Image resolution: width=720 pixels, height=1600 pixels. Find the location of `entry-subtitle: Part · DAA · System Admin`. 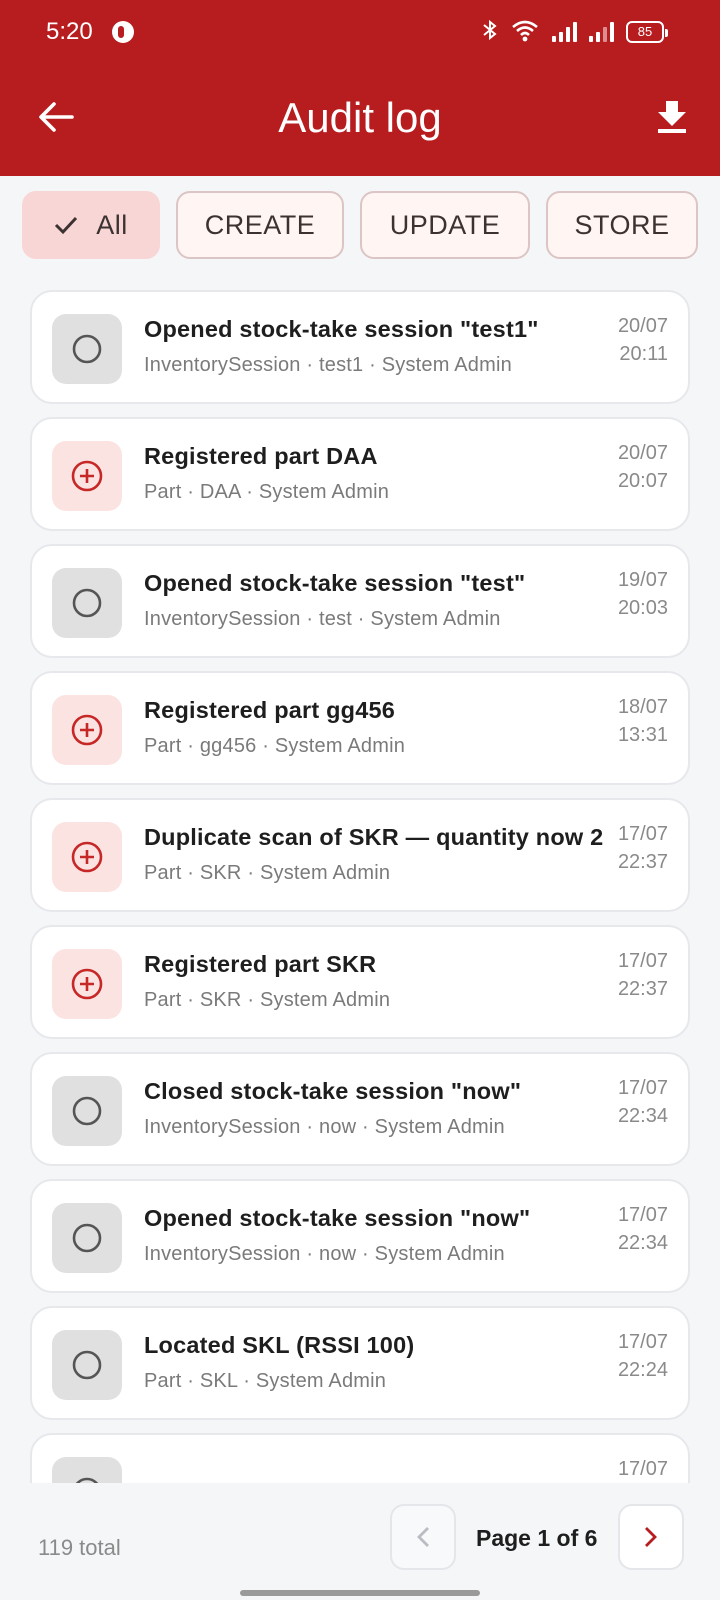

entry-subtitle: Part · DAA · System Admin is located at coordinates (267, 492).